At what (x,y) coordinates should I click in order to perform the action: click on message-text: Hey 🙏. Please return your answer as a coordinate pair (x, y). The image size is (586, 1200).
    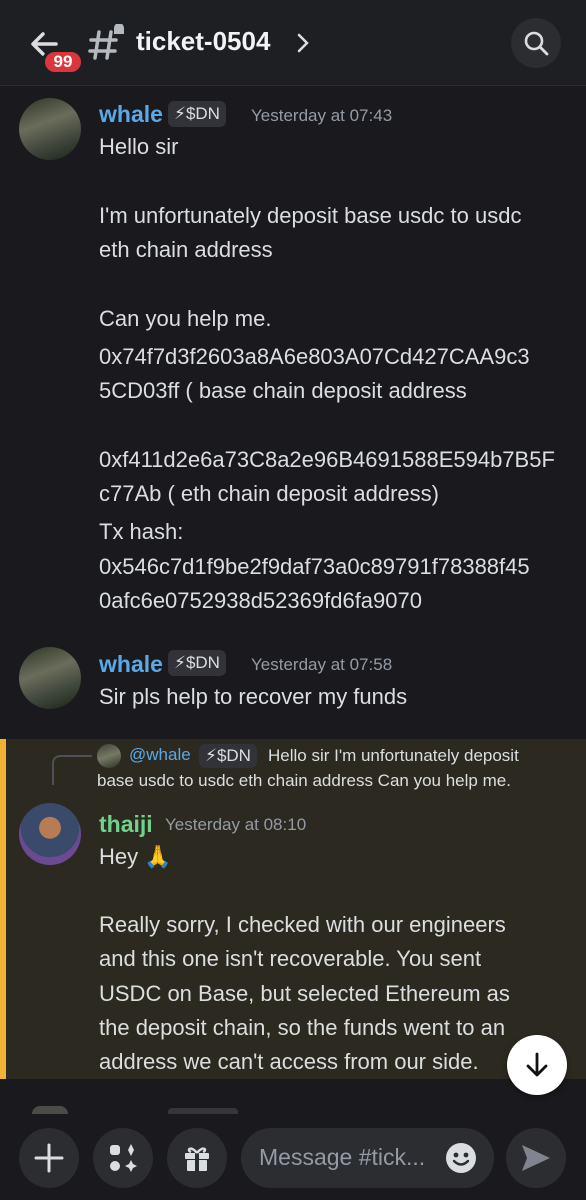
    Looking at the image, I should click on (135, 856).